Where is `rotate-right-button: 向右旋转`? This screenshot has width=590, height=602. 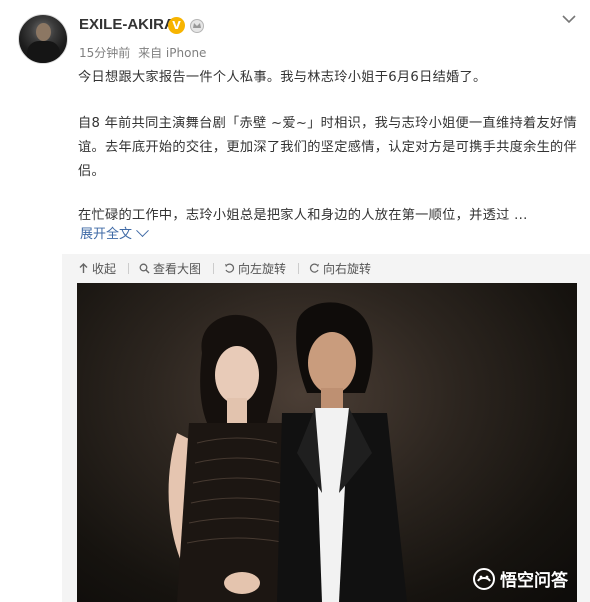 rotate-right-button: 向右旋转 is located at coordinates (340, 268).